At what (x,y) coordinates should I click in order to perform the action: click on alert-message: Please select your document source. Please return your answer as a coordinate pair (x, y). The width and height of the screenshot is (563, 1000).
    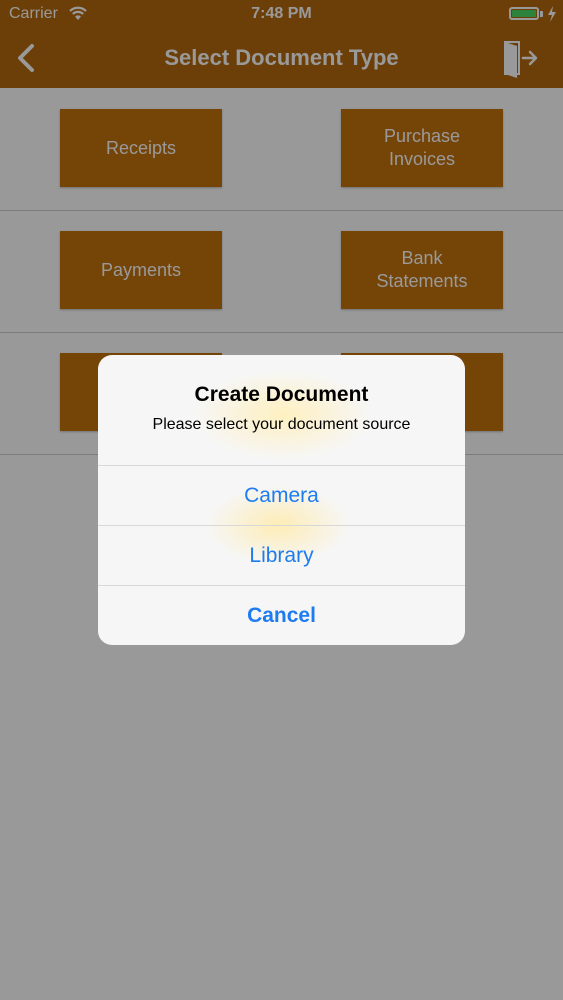
    Looking at the image, I should click on (281, 424).